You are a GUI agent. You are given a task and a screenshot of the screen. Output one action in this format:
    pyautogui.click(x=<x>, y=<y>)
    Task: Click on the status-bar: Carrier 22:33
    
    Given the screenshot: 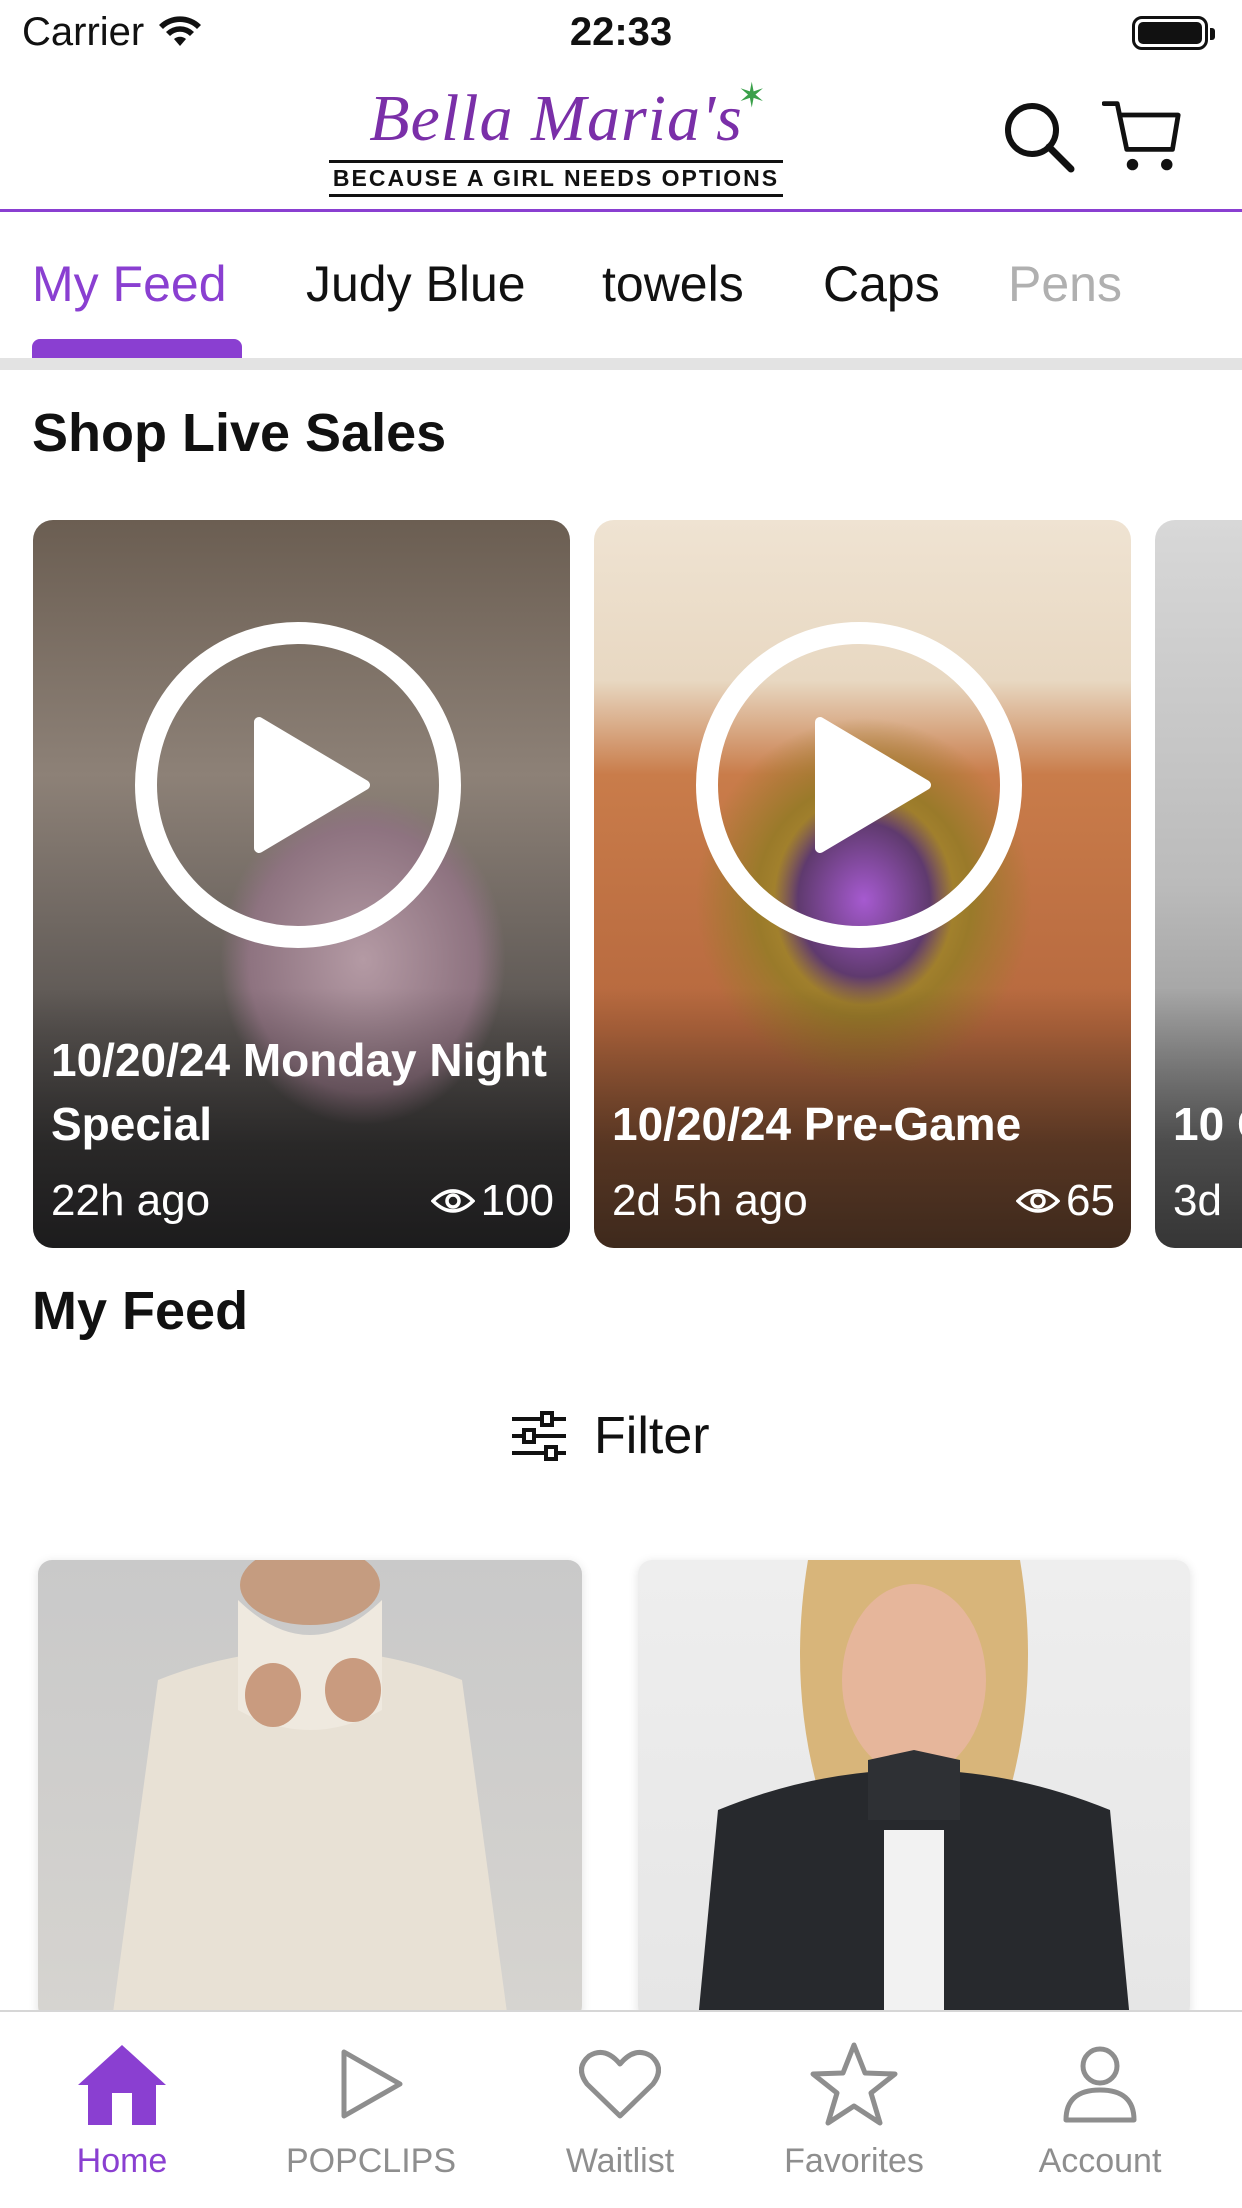 What is the action you would take?
    pyautogui.click(x=621, y=33)
    